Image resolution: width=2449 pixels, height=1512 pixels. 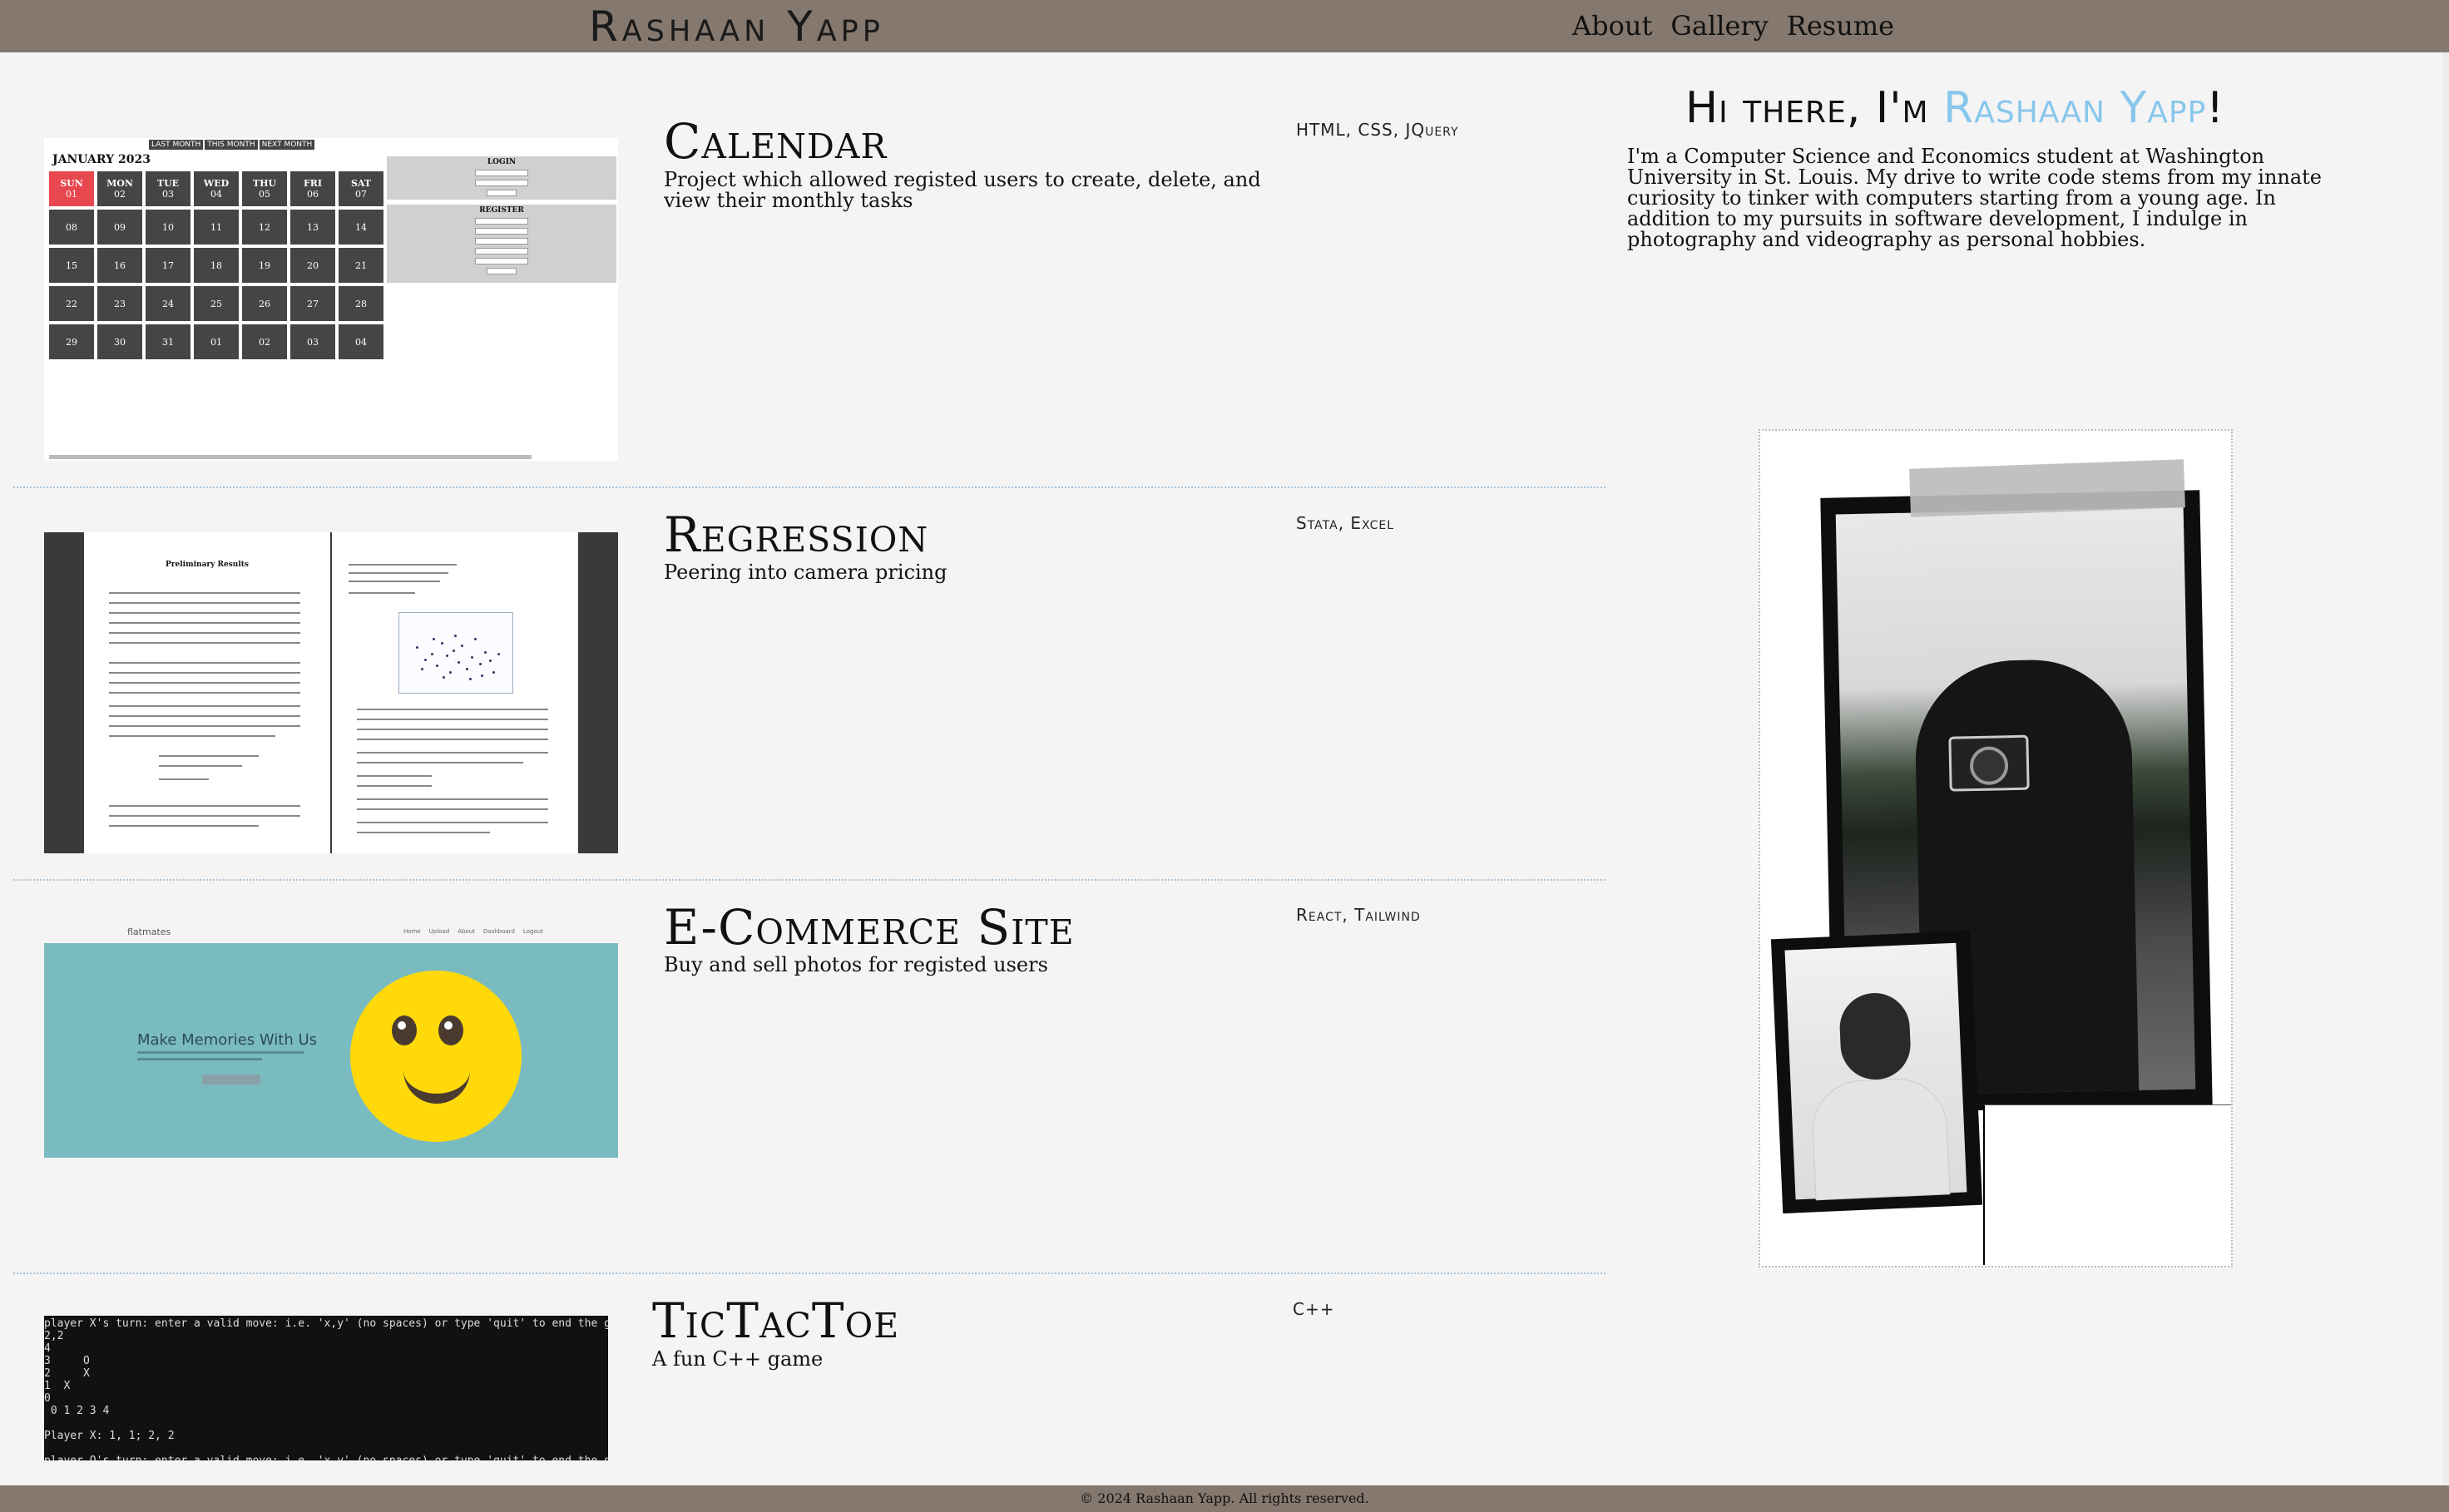 I want to click on calendar-date-cell: 15, so click(x=71, y=265).